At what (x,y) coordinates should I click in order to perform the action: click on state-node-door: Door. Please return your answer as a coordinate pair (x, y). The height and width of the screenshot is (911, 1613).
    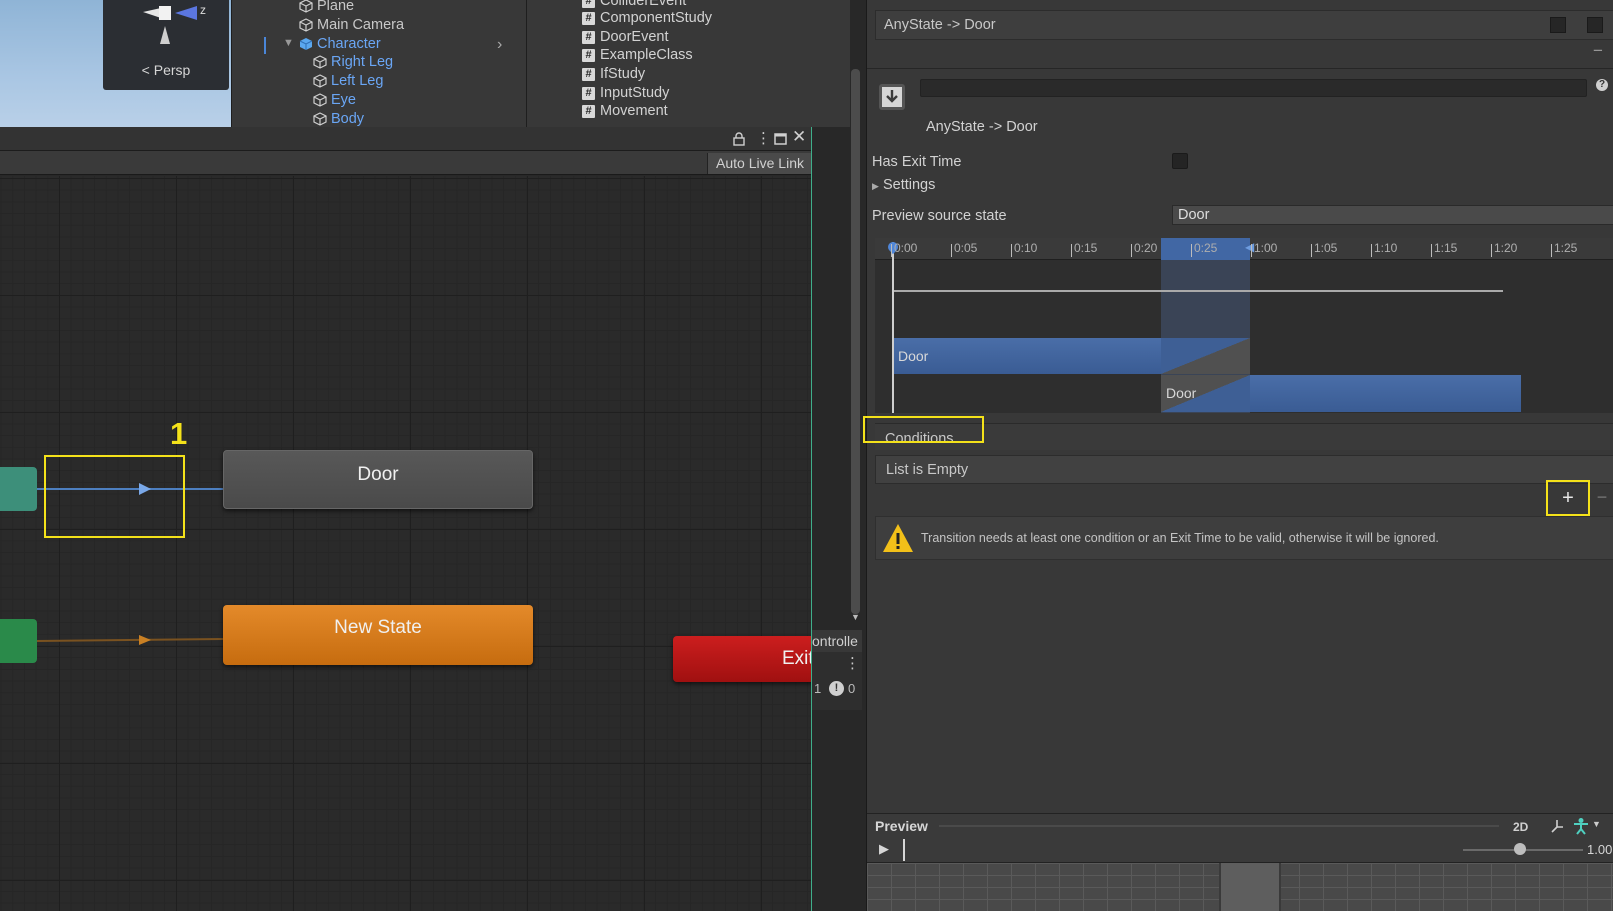
    Looking at the image, I should click on (378, 479).